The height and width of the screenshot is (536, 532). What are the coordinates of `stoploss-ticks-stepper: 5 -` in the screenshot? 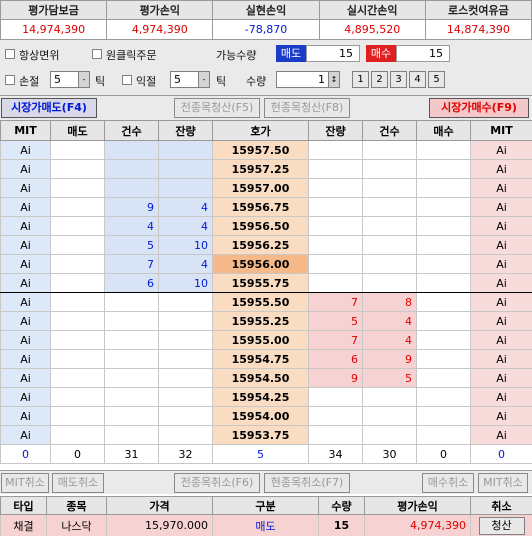 It's located at (70, 79).